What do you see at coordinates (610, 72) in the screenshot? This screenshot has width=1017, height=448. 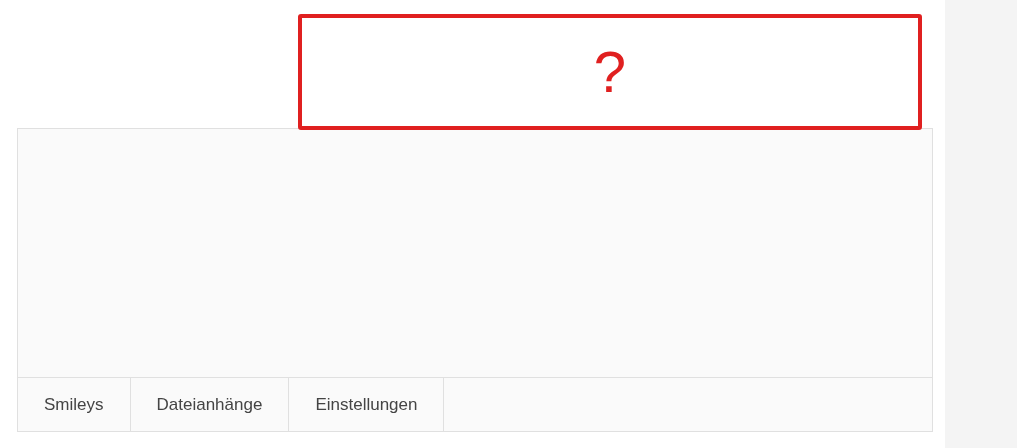 I see `question-mark: ?` at bounding box center [610, 72].